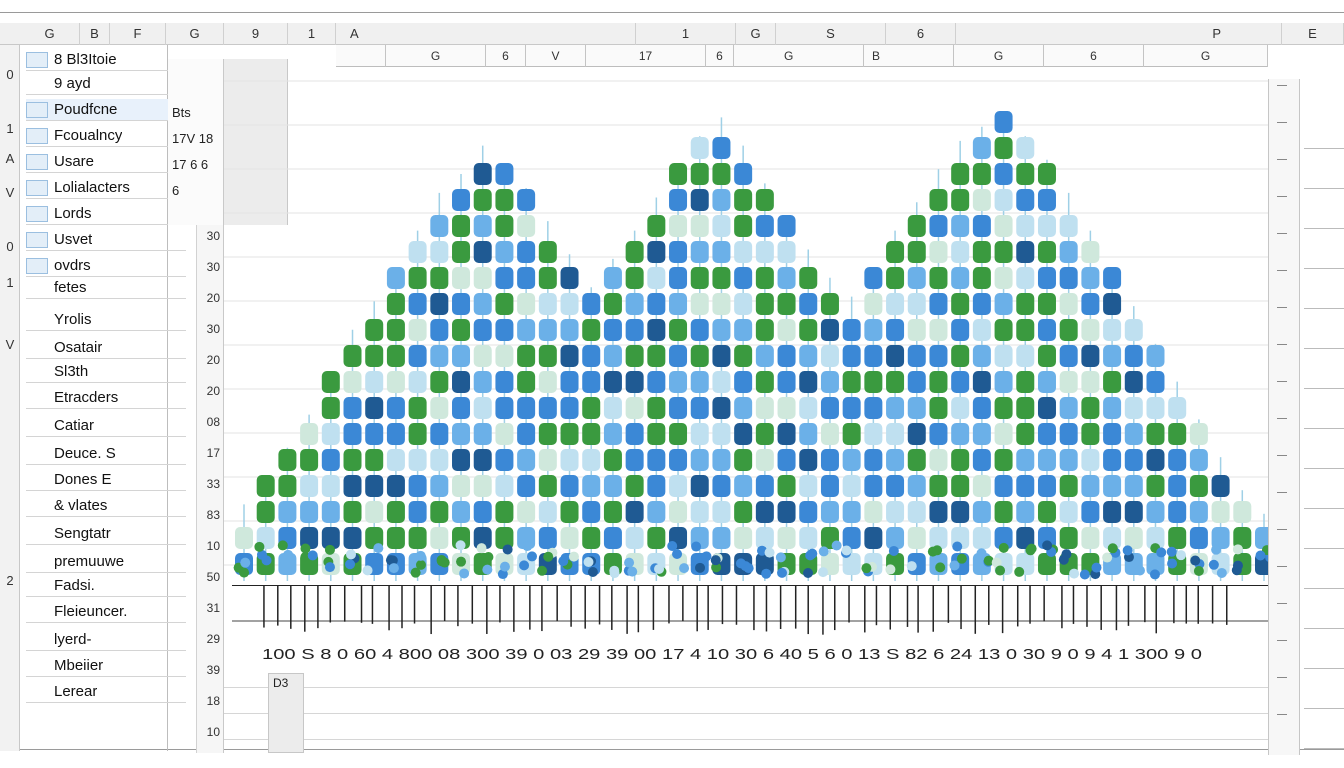 Image resolution: width=1344 pixels, height=768 pixels. I want to click on sub-header-1: G, so click(436, 56).